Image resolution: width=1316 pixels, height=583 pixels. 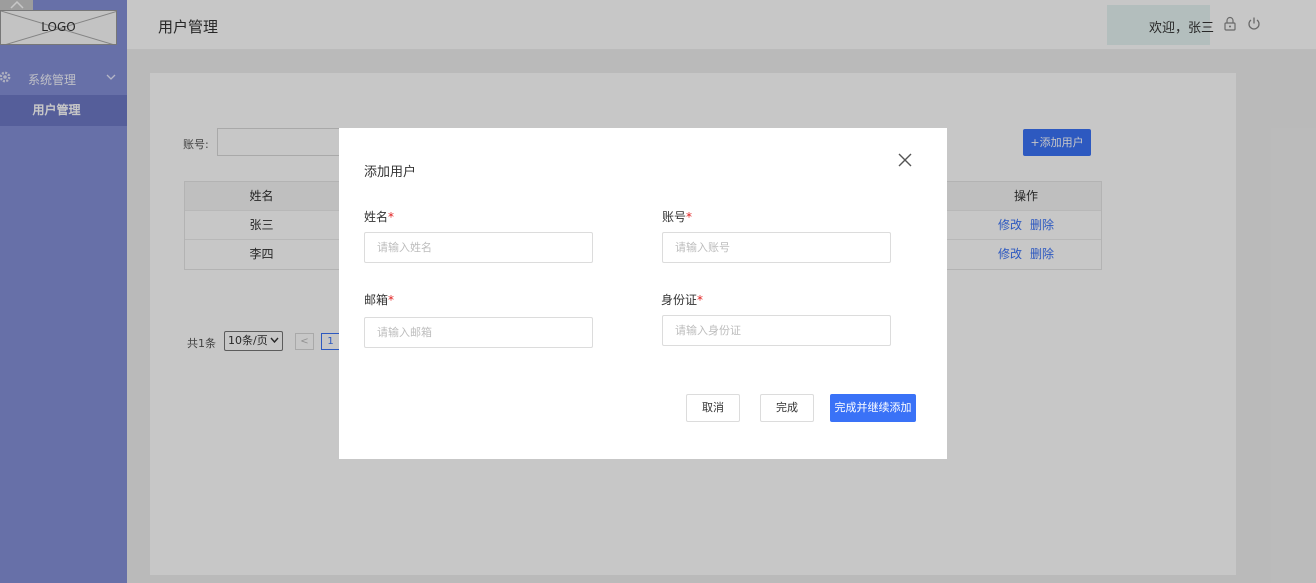 I want to click on account-field, so click(x=776, y=247).